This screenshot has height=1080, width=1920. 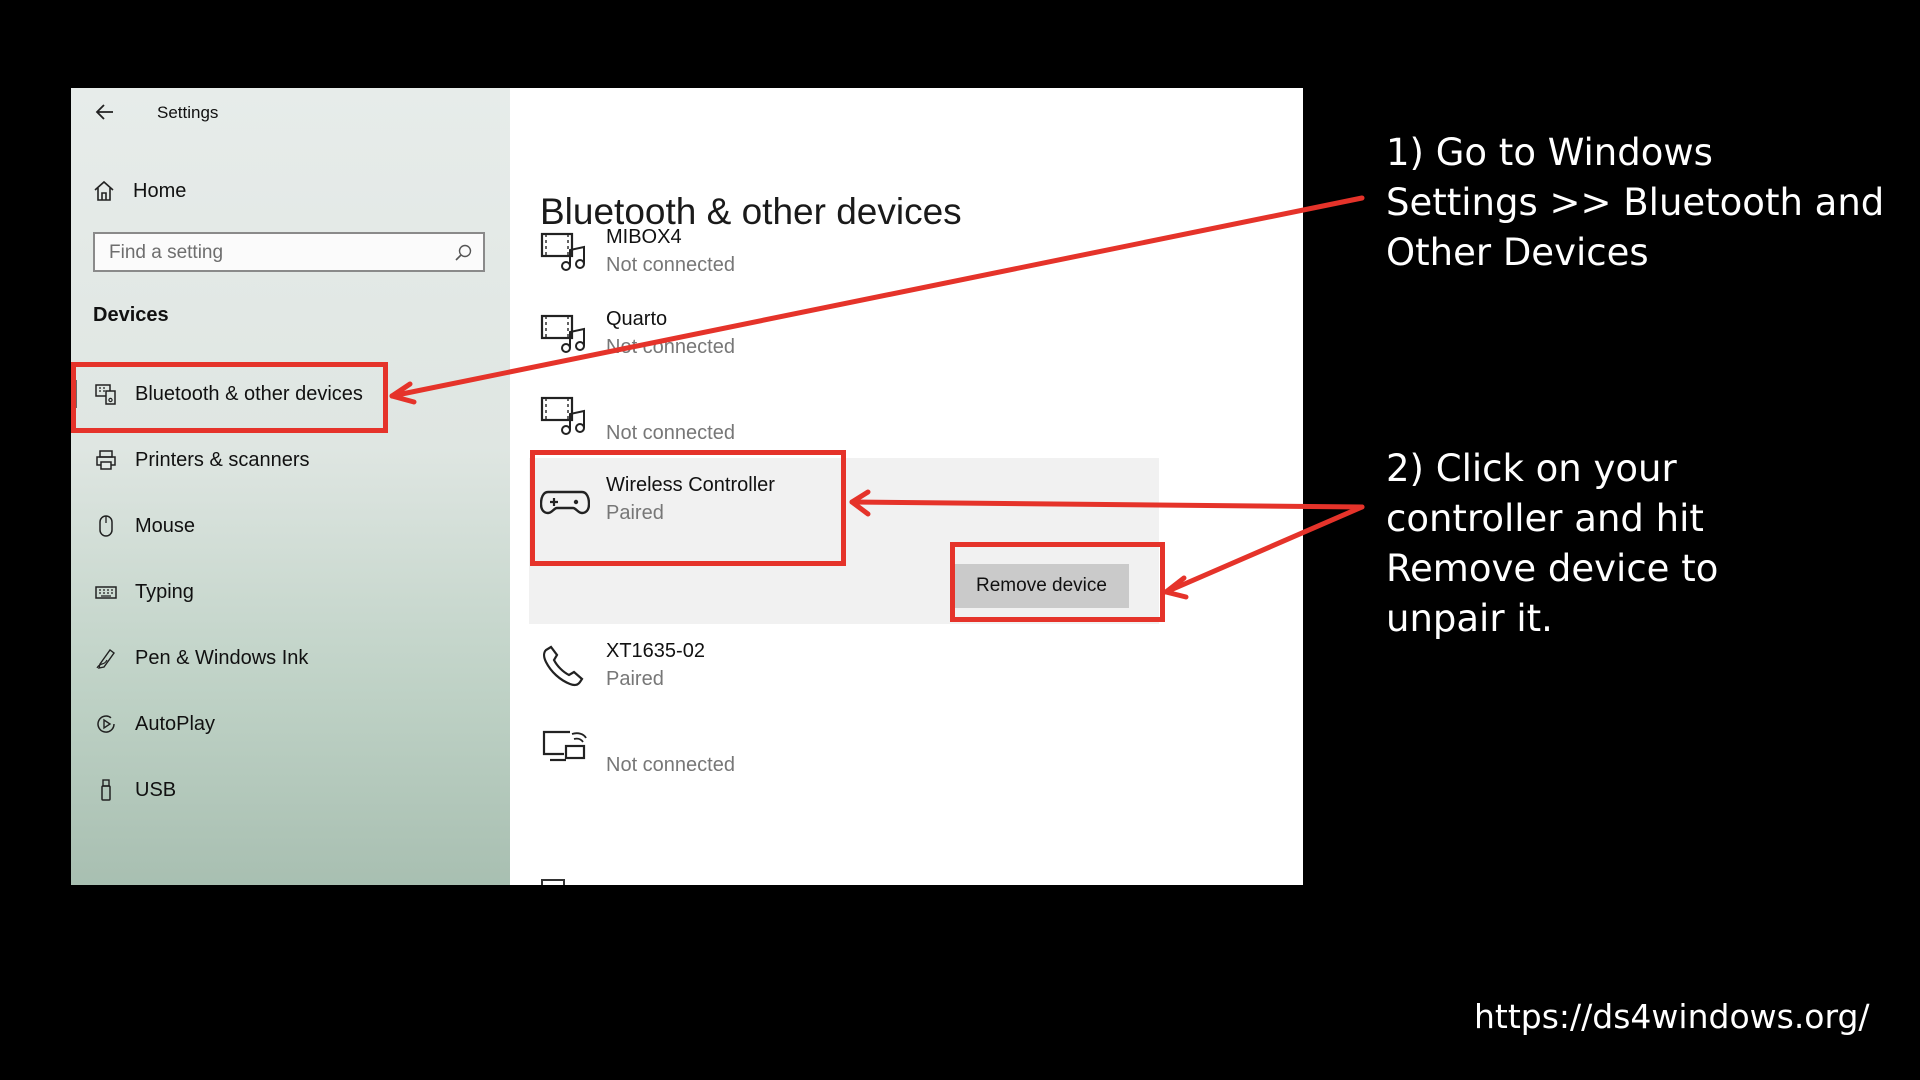 I want to click on annotation-line: 1) Go to Windows, so click(x=1549, y=152).